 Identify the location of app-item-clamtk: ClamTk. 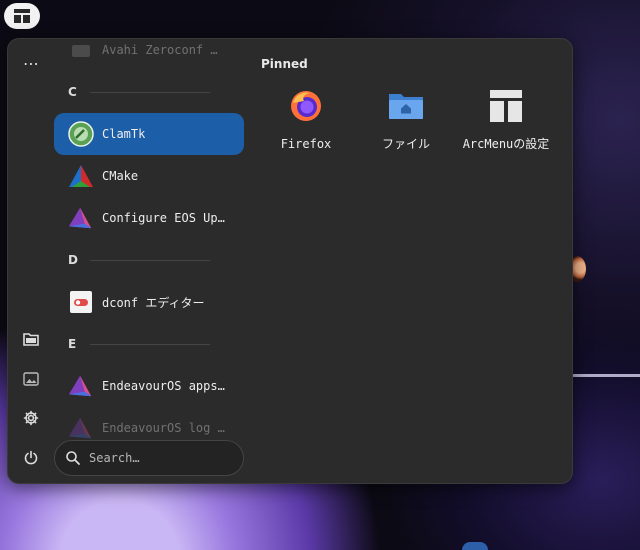
(149, 134).